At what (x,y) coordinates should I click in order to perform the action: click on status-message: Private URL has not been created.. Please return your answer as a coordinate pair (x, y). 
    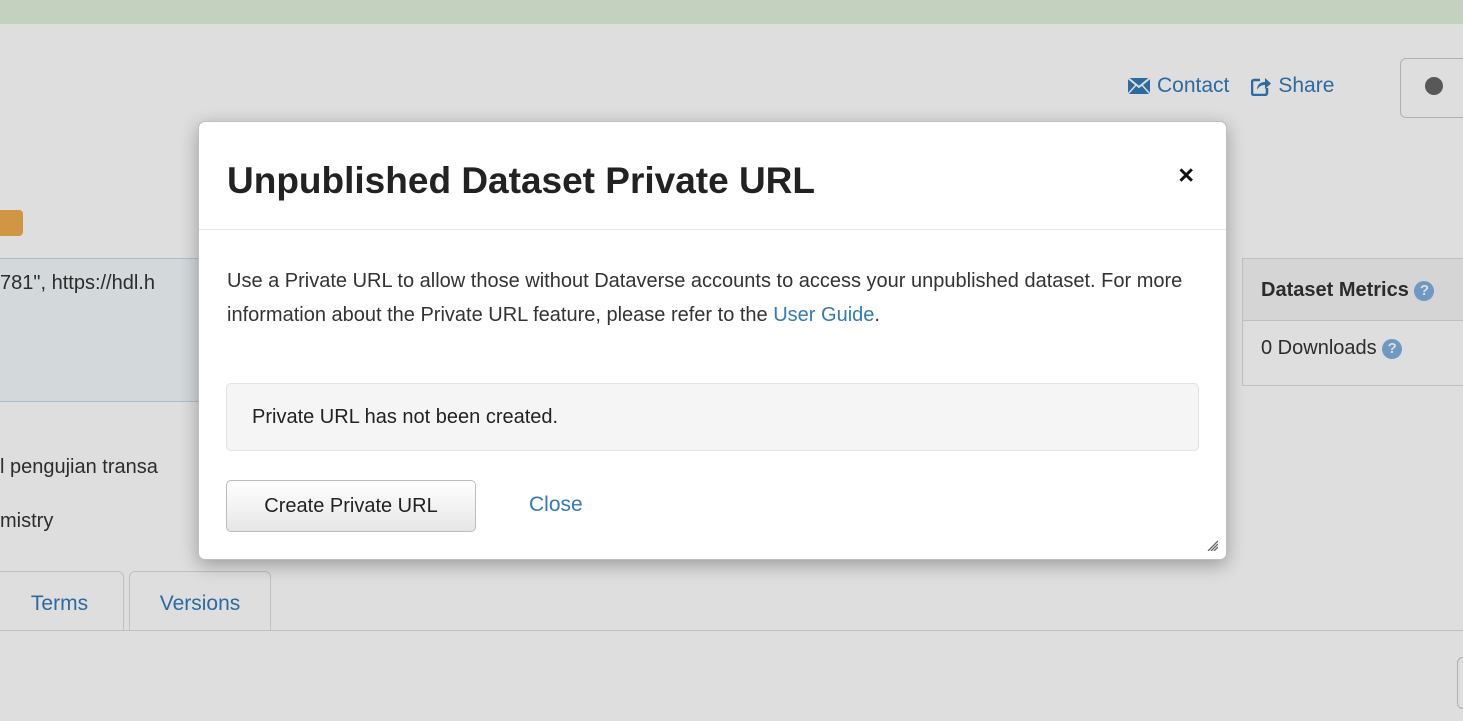
    Looking at the image, I should click on (405, 417).